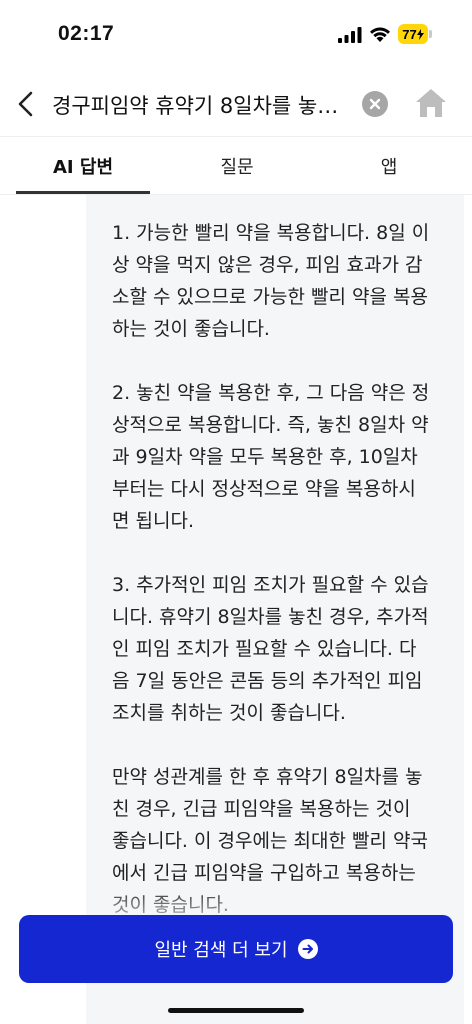 The width and height of the screenshot is (472, 1024). Describe the element at coordinates (375, 104) in the screenshot. I see `close-circle-icon` at that location.